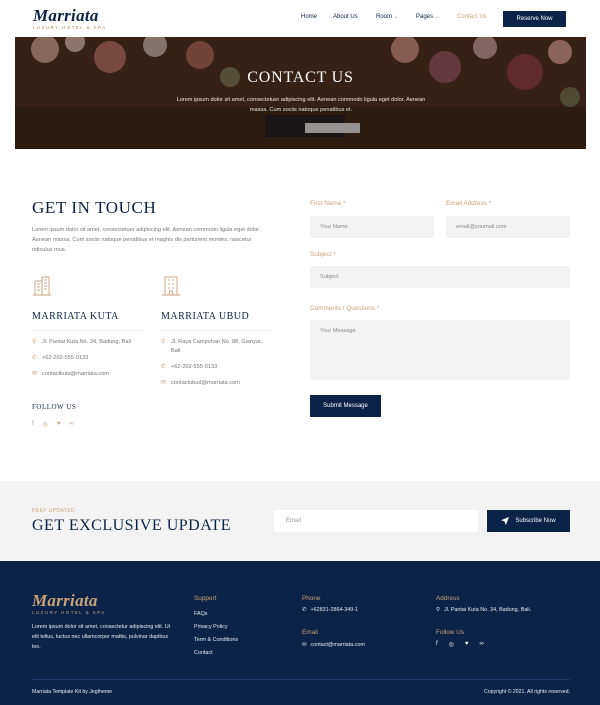 This screenshot has height=705, width=600. What do you see at coordinates (205, 598) in the screenshot?
I see `support-heading: Support` at bounding box center [205, 598].